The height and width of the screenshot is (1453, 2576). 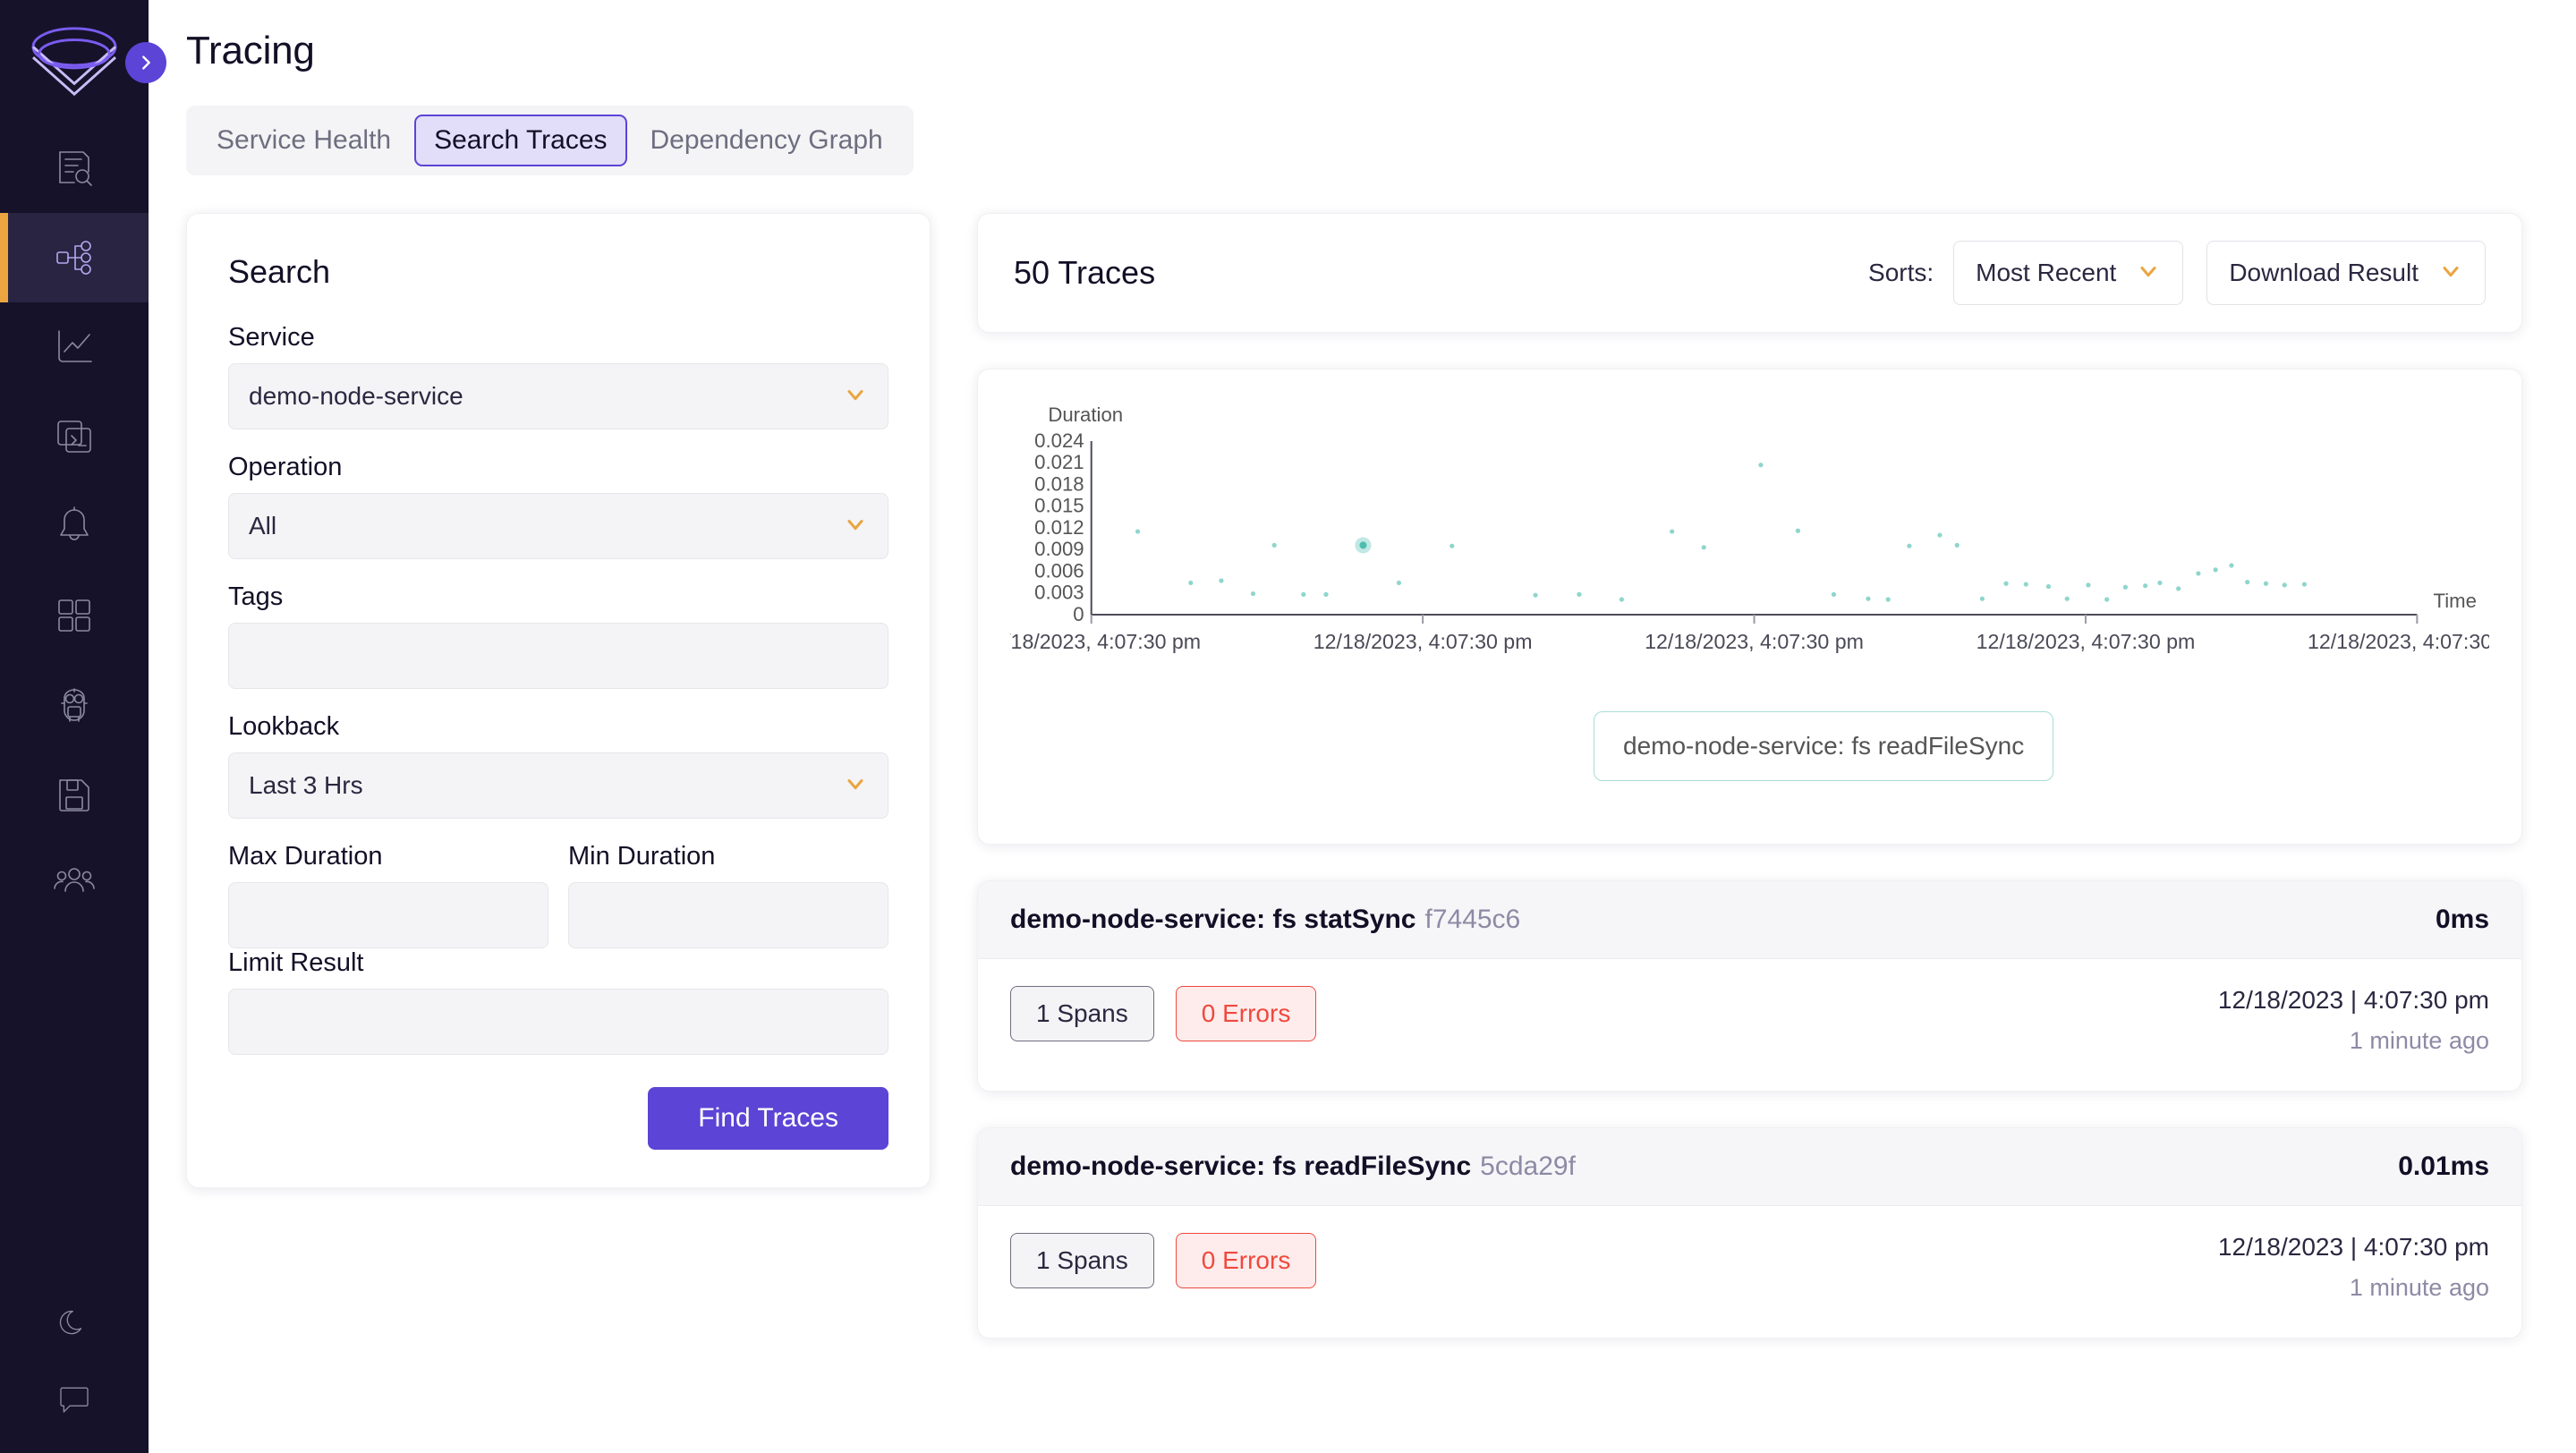 I want to click on sidebar-item-dashboards, so click(x=74, y=615).